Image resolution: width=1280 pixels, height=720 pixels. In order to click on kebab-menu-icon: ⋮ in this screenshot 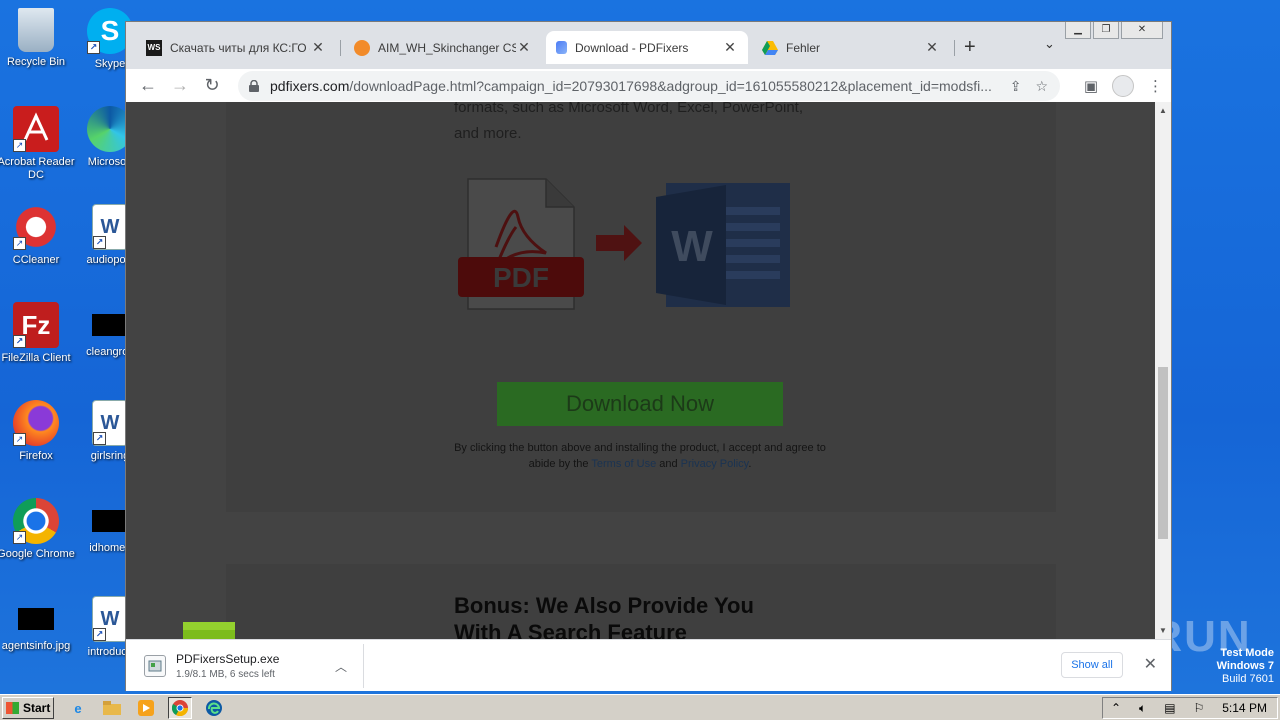, I will do `click(1155, 86)`.